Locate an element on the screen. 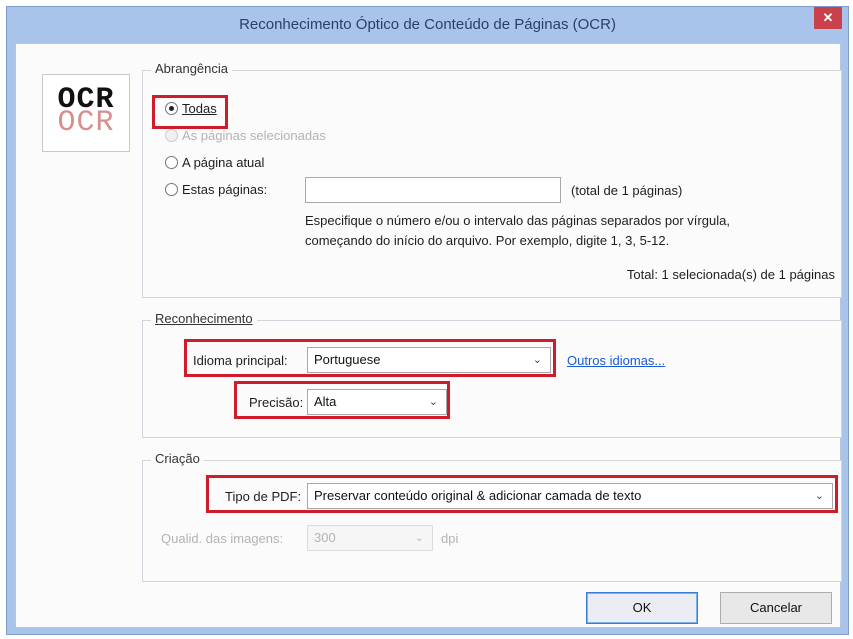 This screenshot has height=639, width=853. radio-current-page-label: A página atual is located at coordinates (223, 162).